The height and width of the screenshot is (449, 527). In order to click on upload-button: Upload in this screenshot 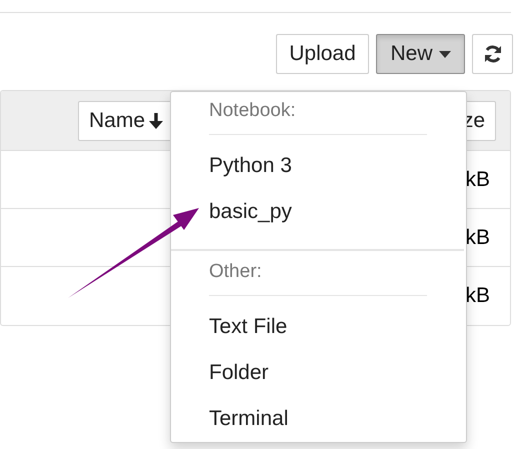, I will do `click(322, 54)`.